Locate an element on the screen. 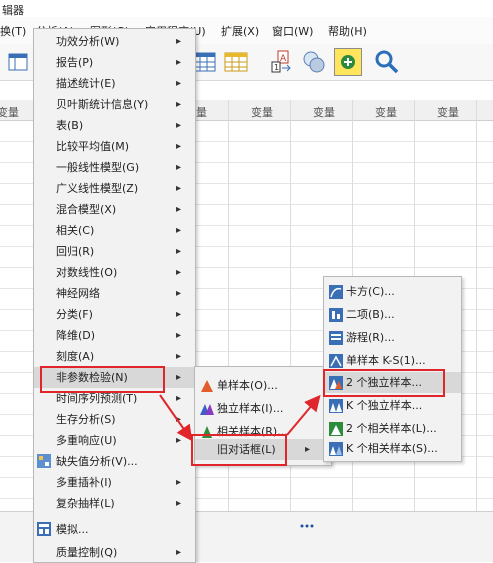 The height and width of the screenshot is (563, 493). arrow-to-two-independent is located at coordinates (303, 415).